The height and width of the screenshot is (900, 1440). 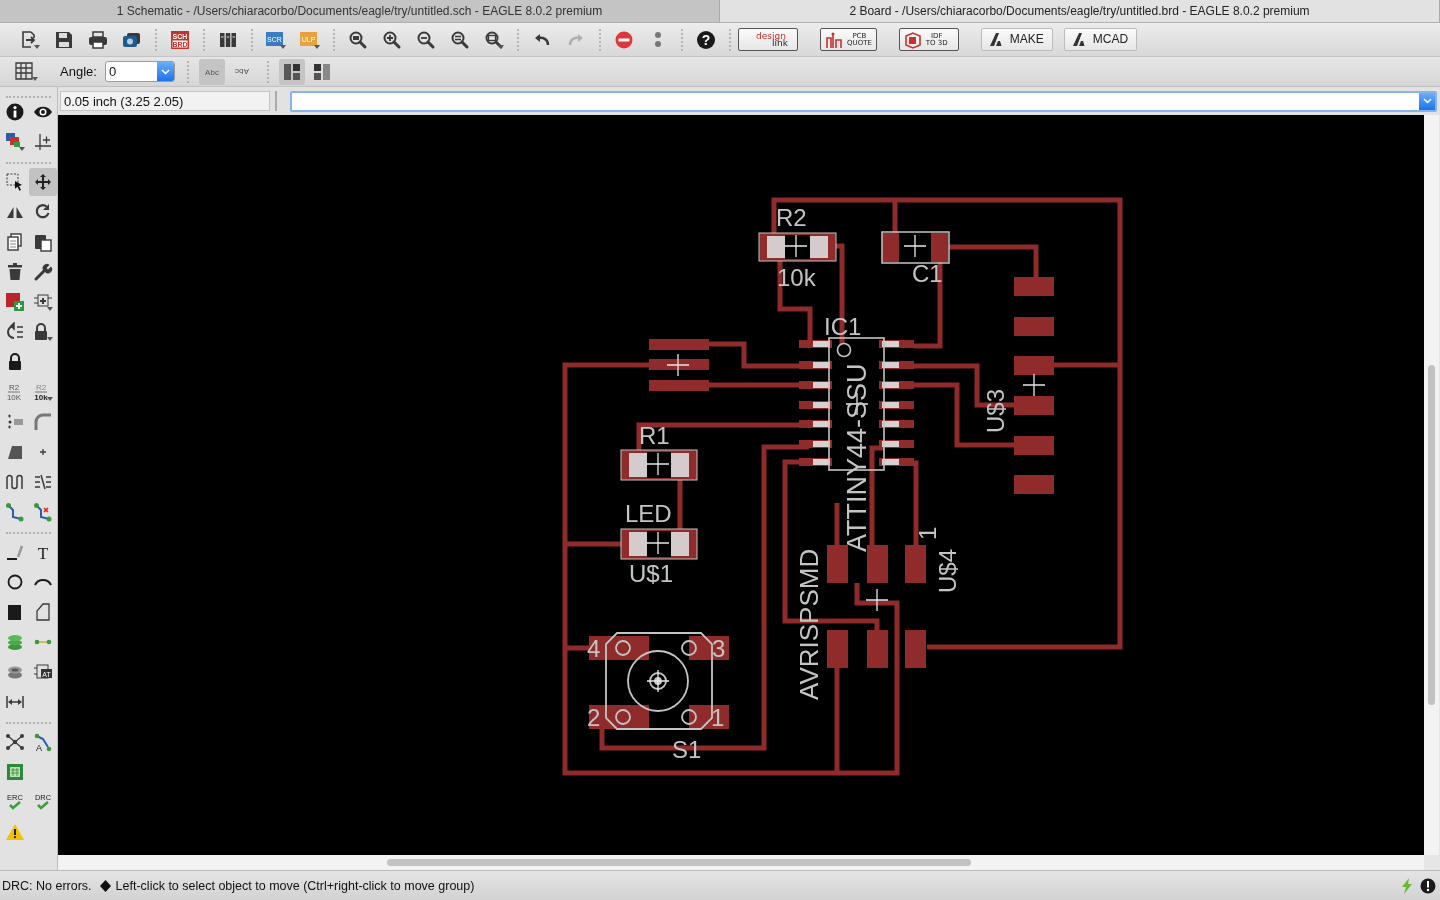 I want to click on diamond-icon, so click(x=105, y=885).